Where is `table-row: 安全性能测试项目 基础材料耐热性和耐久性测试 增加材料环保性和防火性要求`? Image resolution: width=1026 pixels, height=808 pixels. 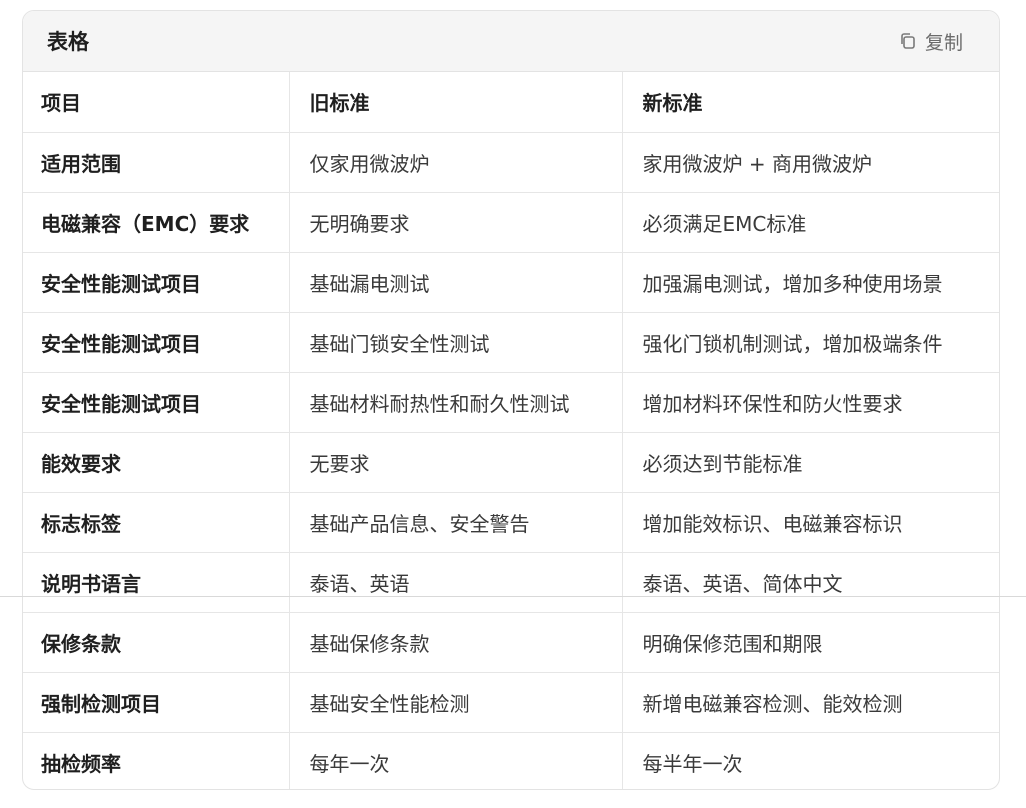
table-row: 安全性能测试项目 基础材料耐热性和耐久性测试 增加材料环保性和防火性要求 is located at coordinates (511, 402).